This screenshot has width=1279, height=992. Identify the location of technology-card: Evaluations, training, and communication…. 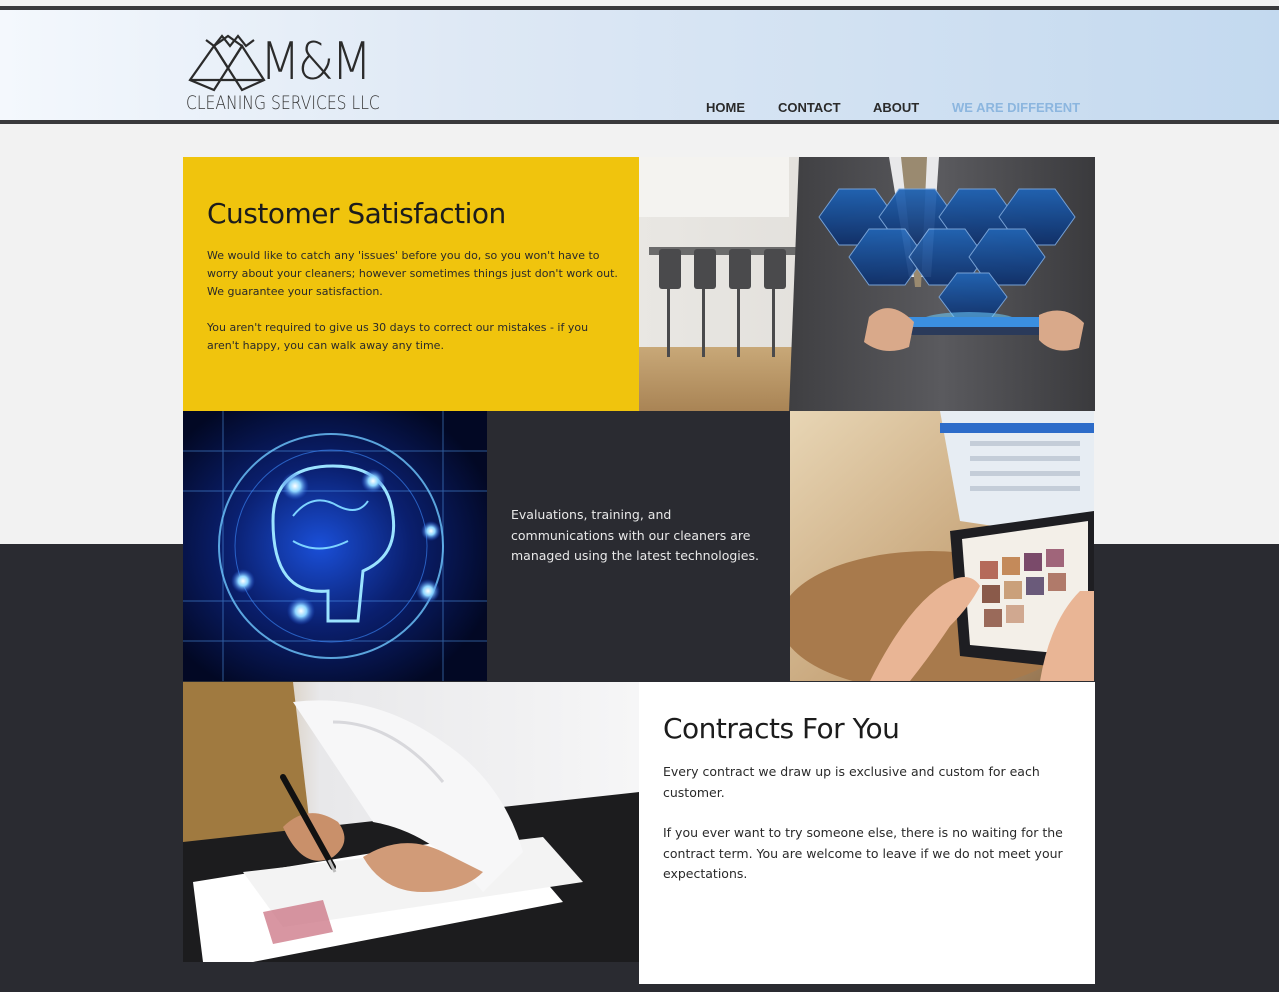
(638, 546).